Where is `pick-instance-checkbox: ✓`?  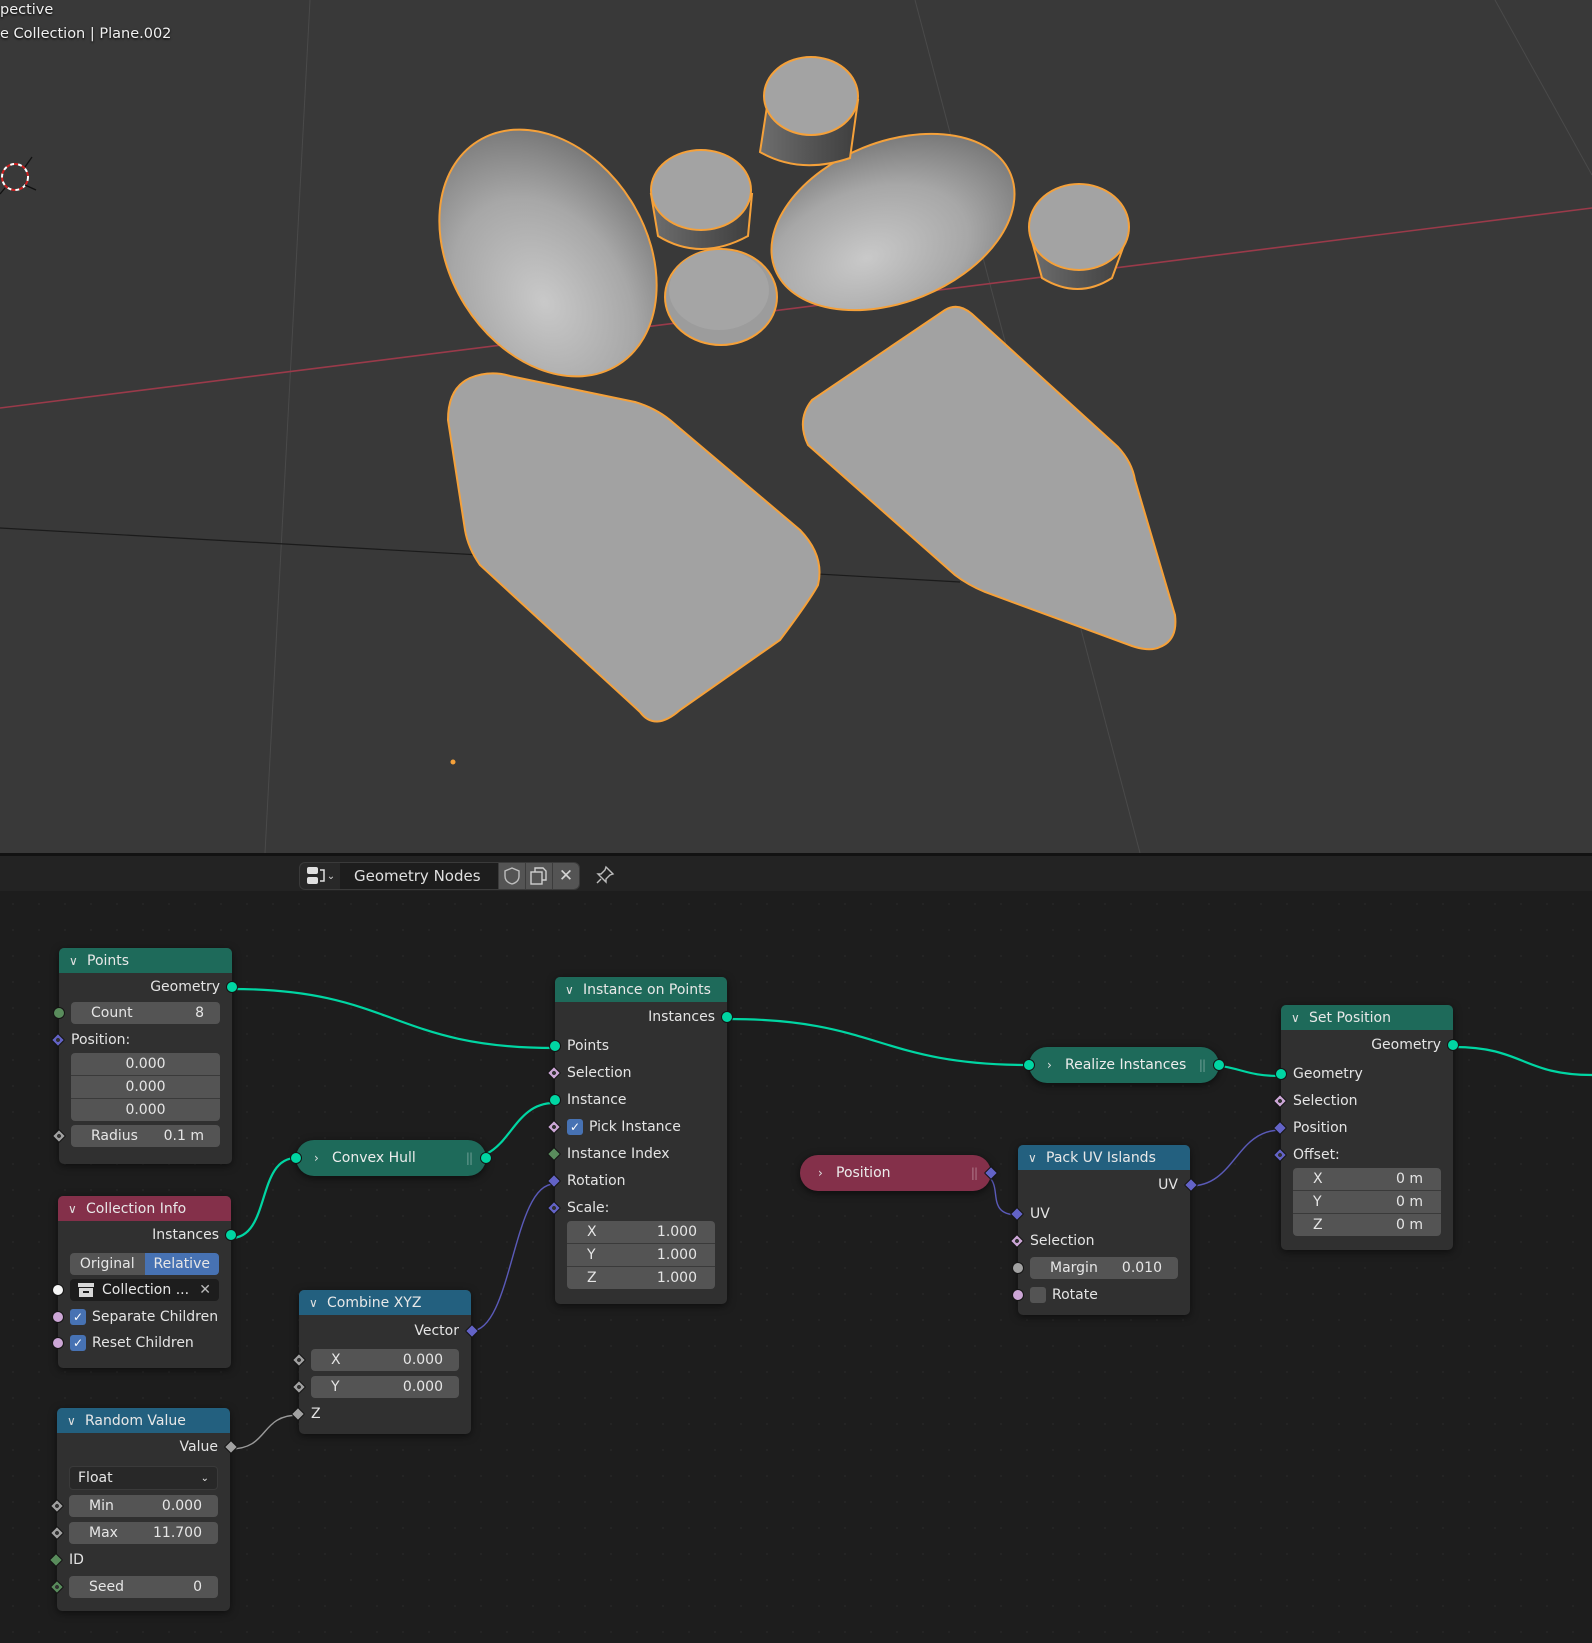
pick-instance-checkbox: ✓ is located at coordinates (575, 1126).